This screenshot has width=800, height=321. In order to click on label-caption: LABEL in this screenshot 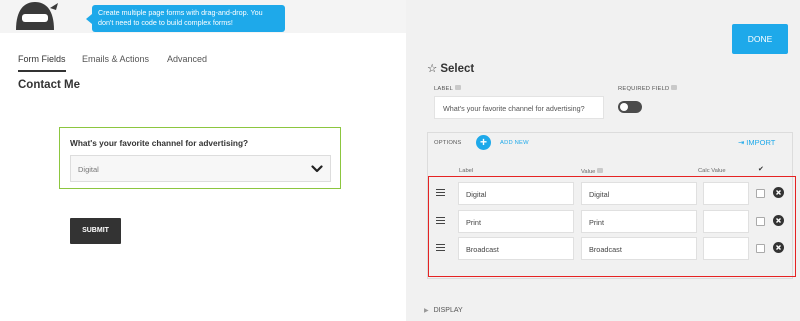, I will do `click(448, 88)`.